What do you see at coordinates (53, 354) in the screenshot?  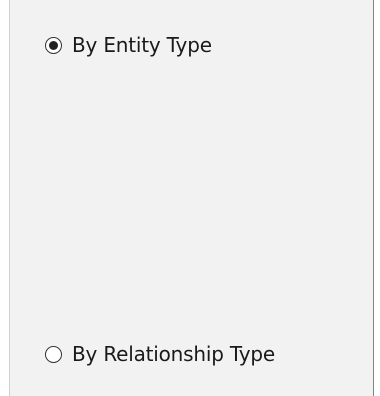 I see `radio-unselected-icon` at bounding box center [53, 354].